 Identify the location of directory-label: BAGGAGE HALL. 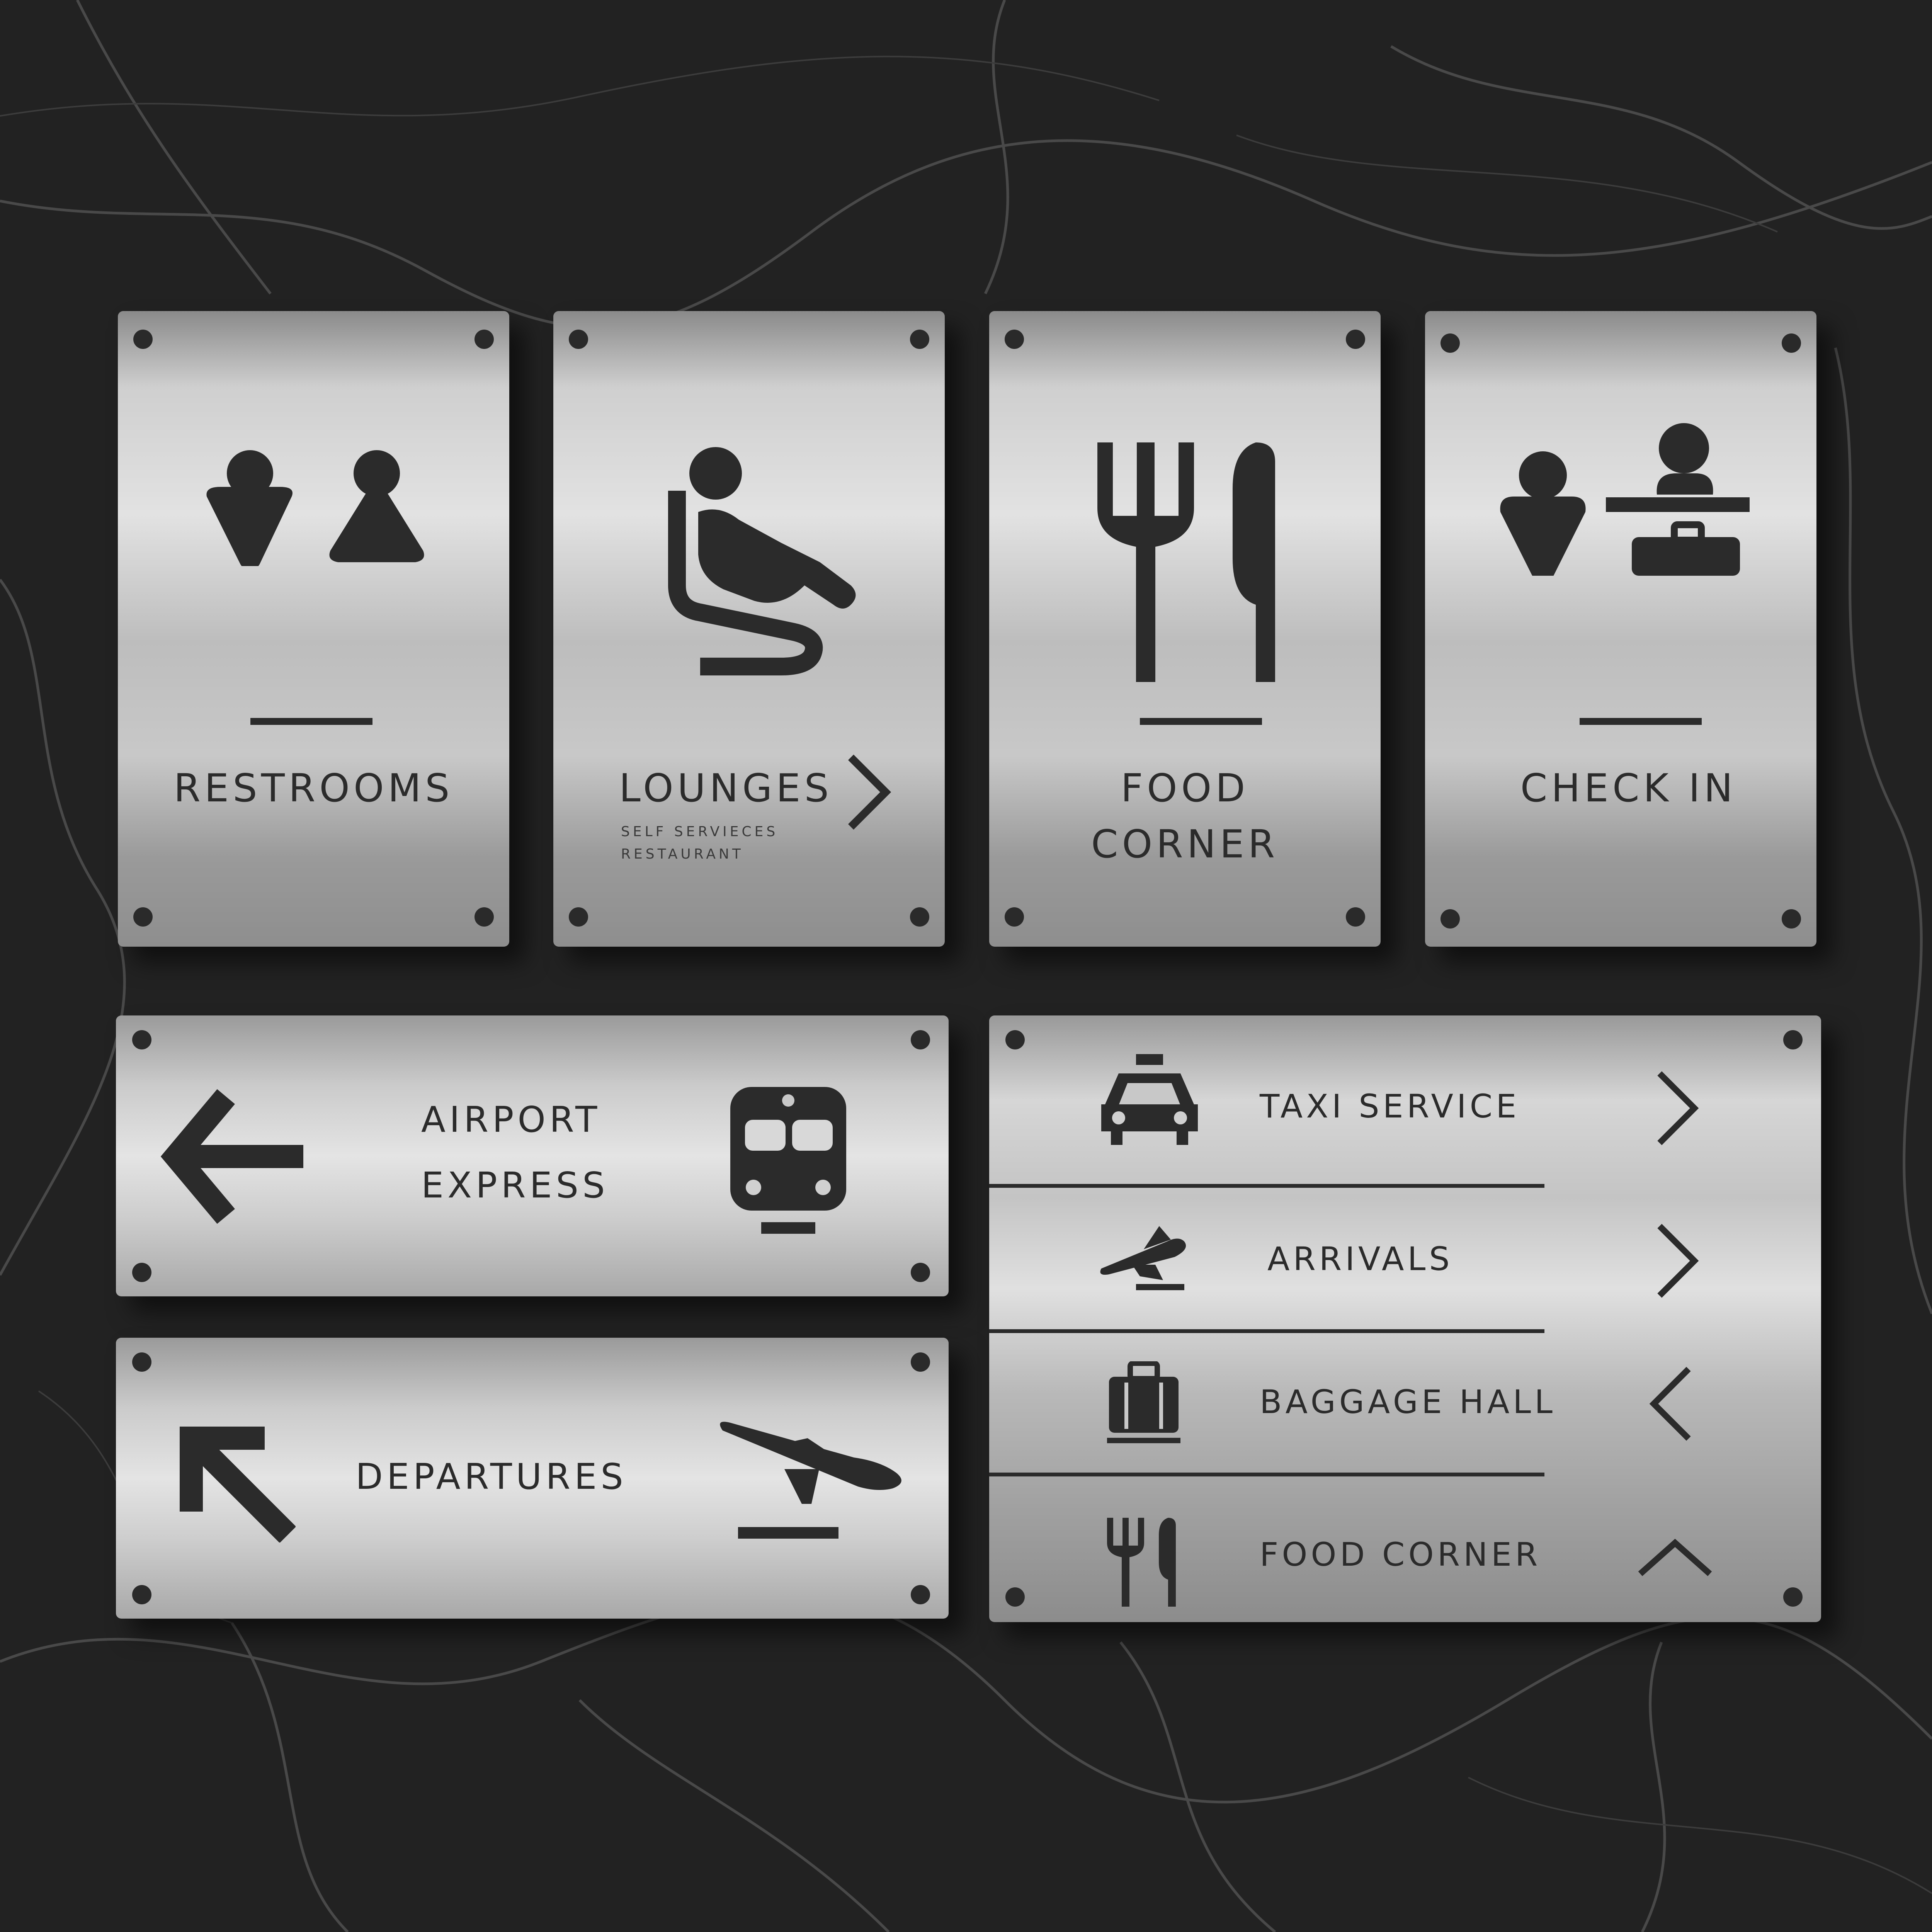
(1408, 1402).